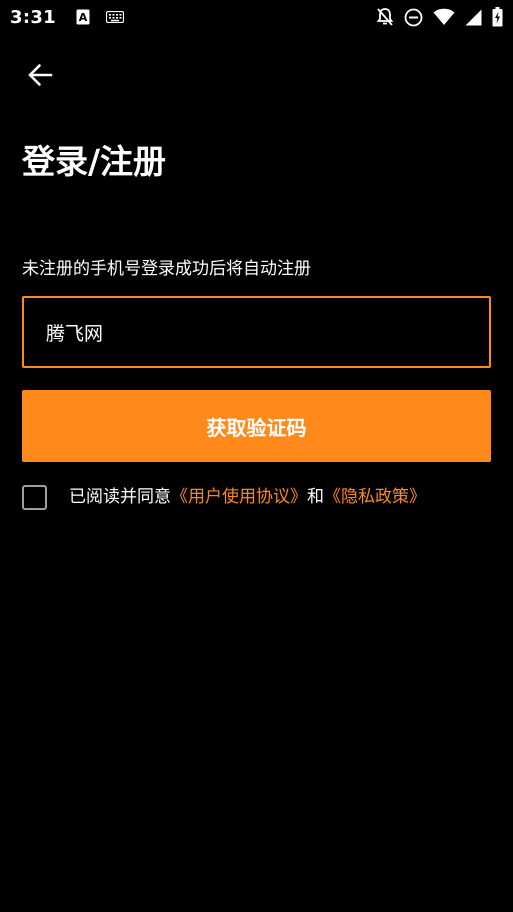 The width and height of the screenshot is (513, 912). What do you see at coordinates (385, 17) in the screenshot?
I see `notifications-off-icon` at bounding box center [385, 17].